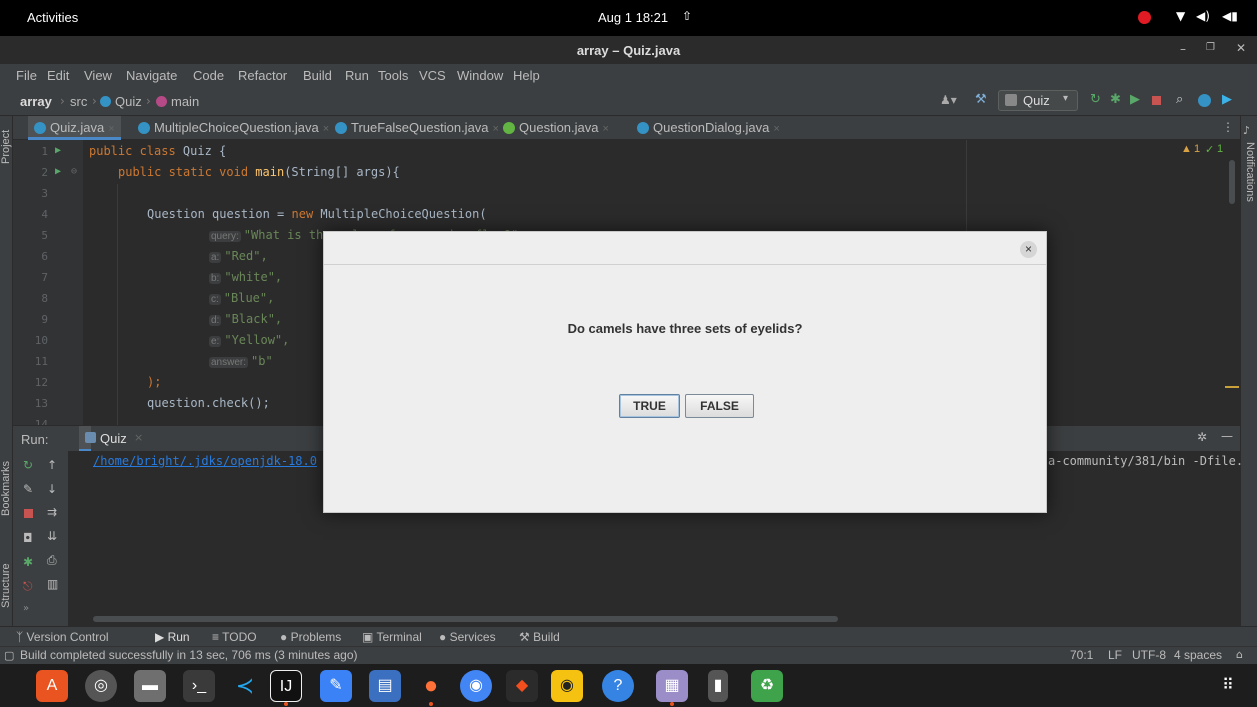 This screenshot has height=707, width=1257. I want to click on show-apps-grid-icon: ⠿, so click(1228, 686).